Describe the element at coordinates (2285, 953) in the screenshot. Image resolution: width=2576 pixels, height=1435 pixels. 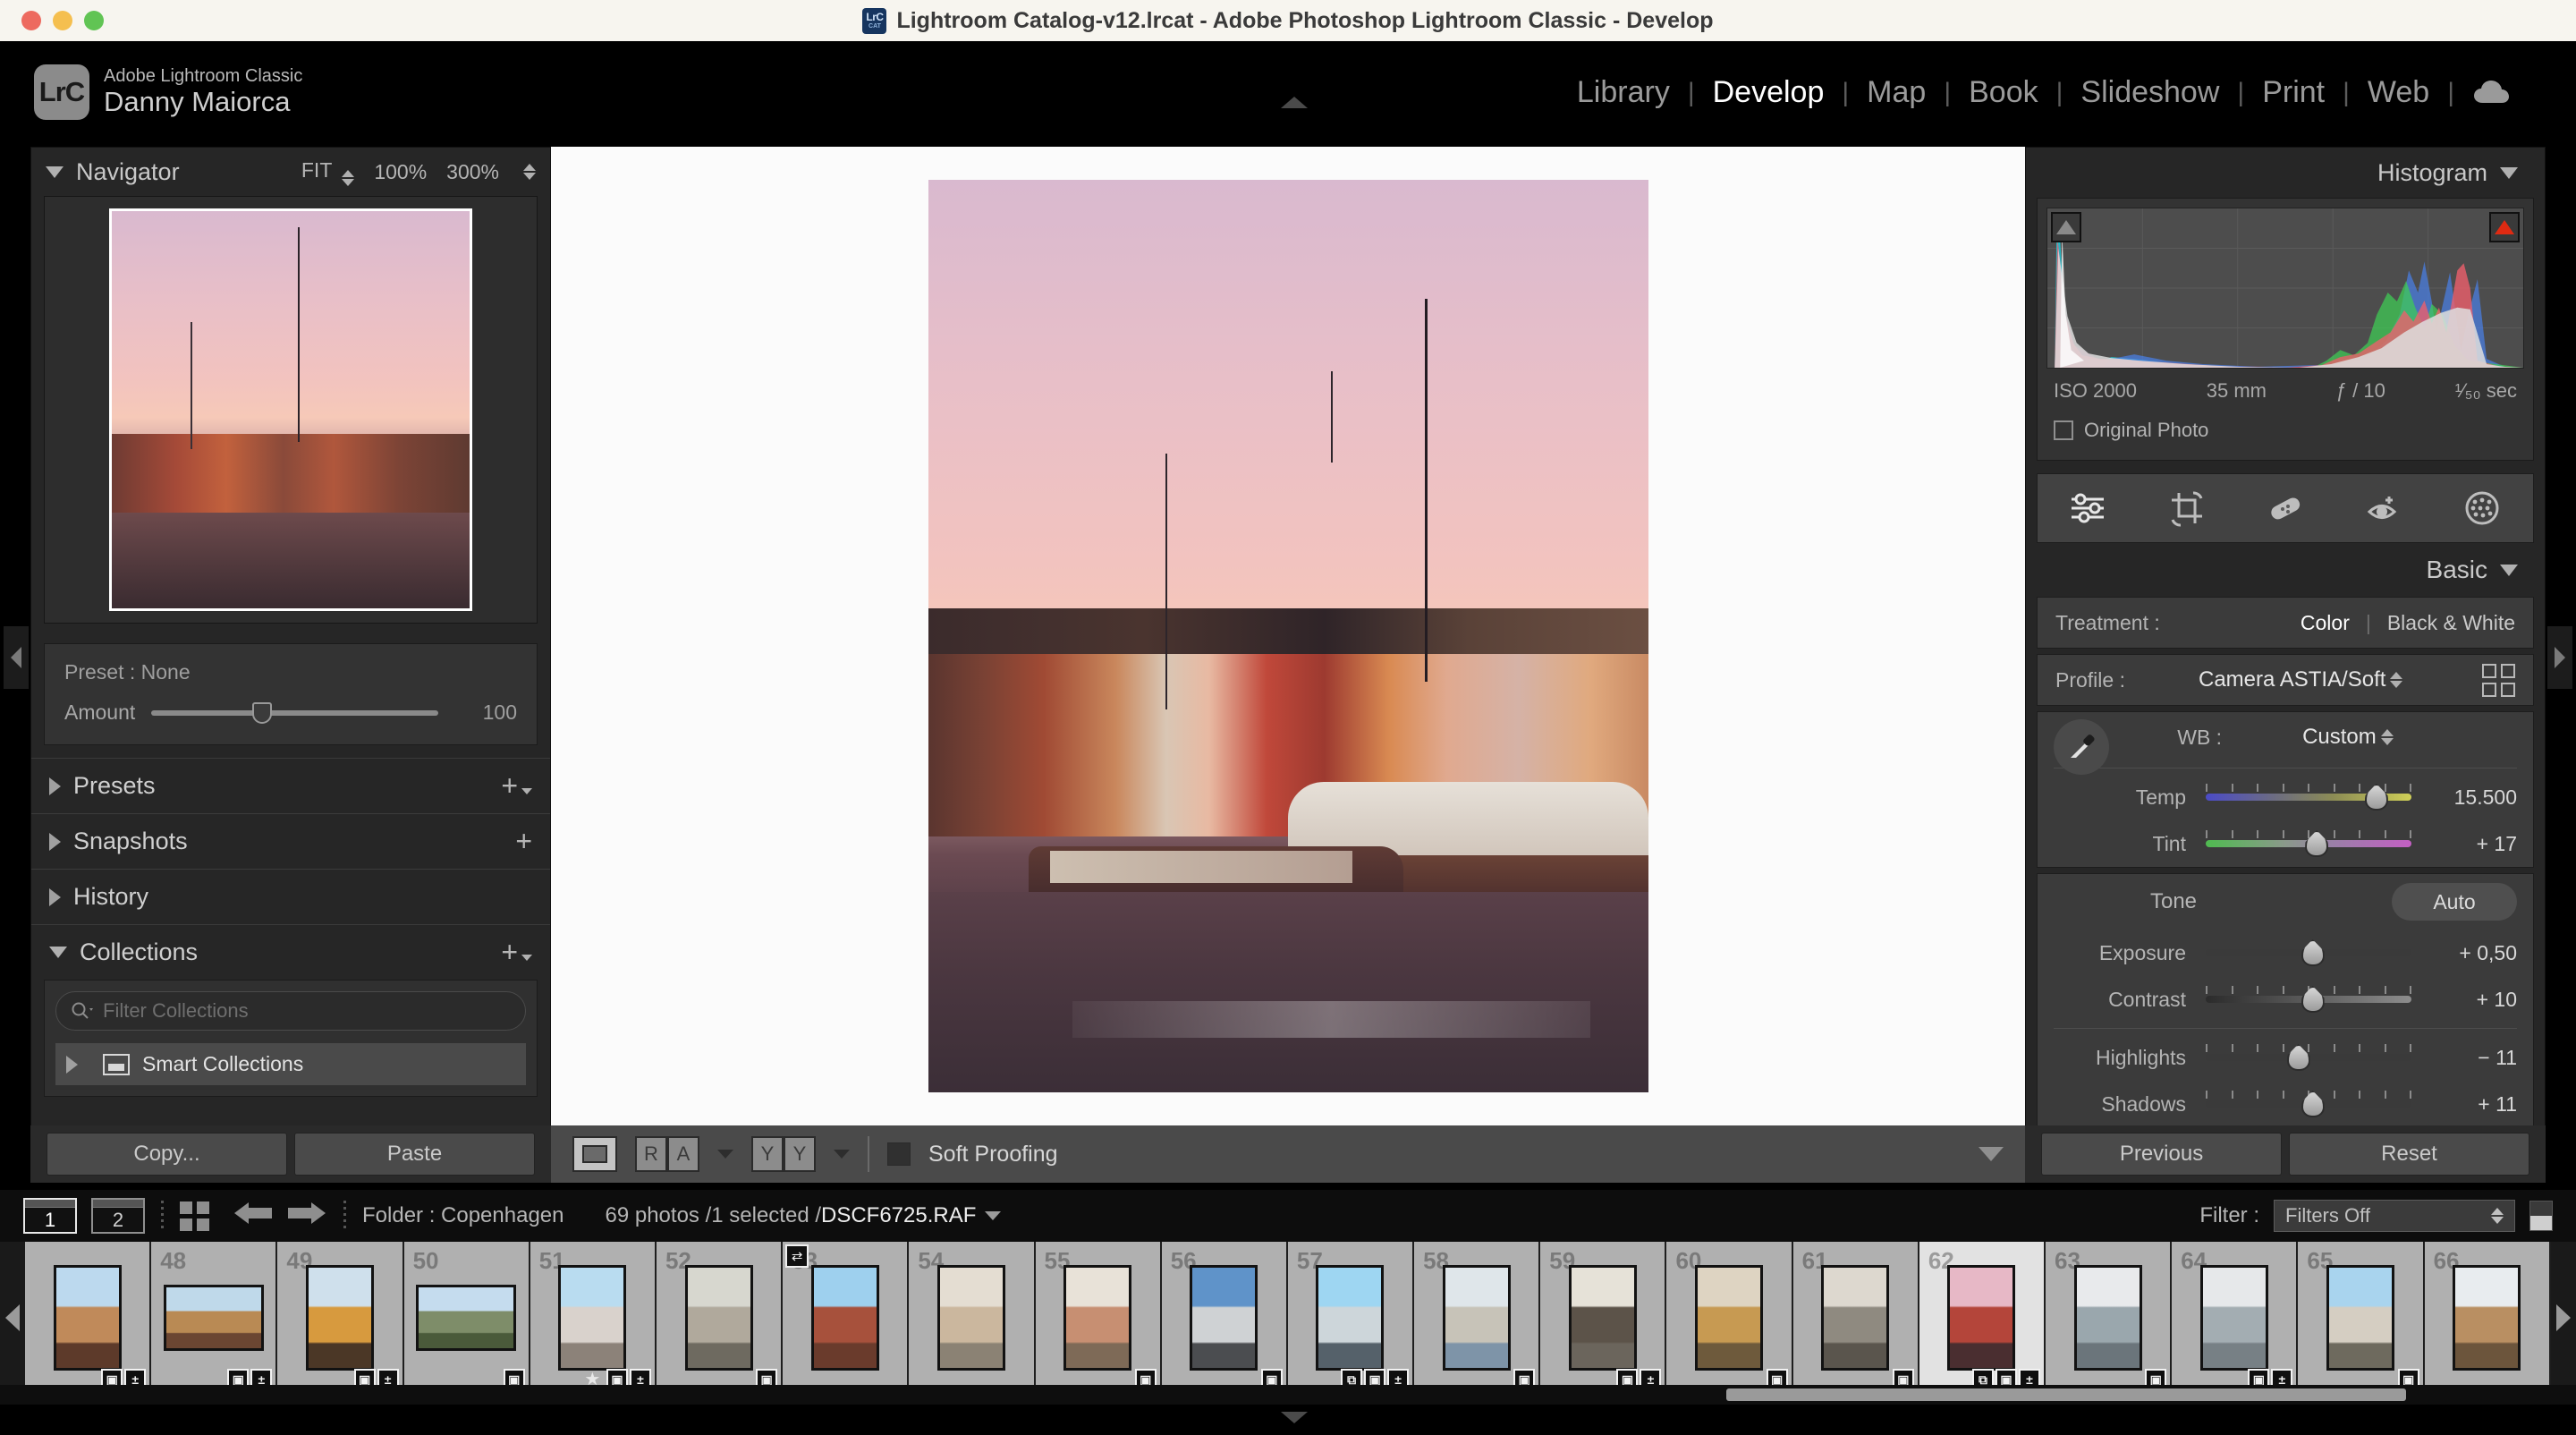
I see `slider-exposure: Exposure + 0,50` at that location.